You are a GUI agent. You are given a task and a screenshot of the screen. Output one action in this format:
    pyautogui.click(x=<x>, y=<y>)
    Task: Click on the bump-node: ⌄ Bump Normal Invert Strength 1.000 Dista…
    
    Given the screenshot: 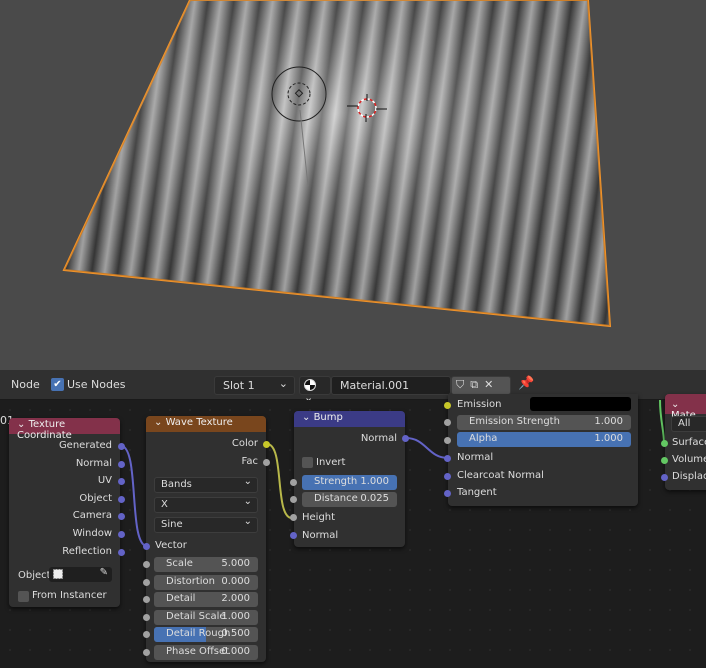 What is the action you would take?
    pyautogui.click(x=349, y=479)
    